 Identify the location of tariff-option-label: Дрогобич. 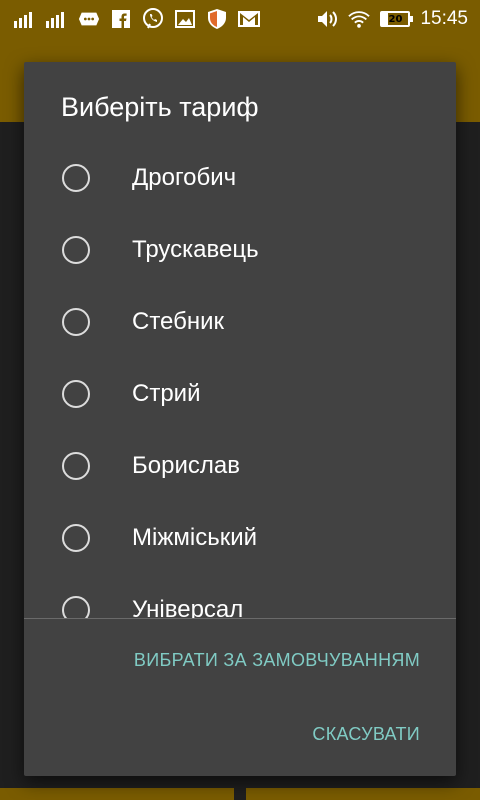
(184, 177).